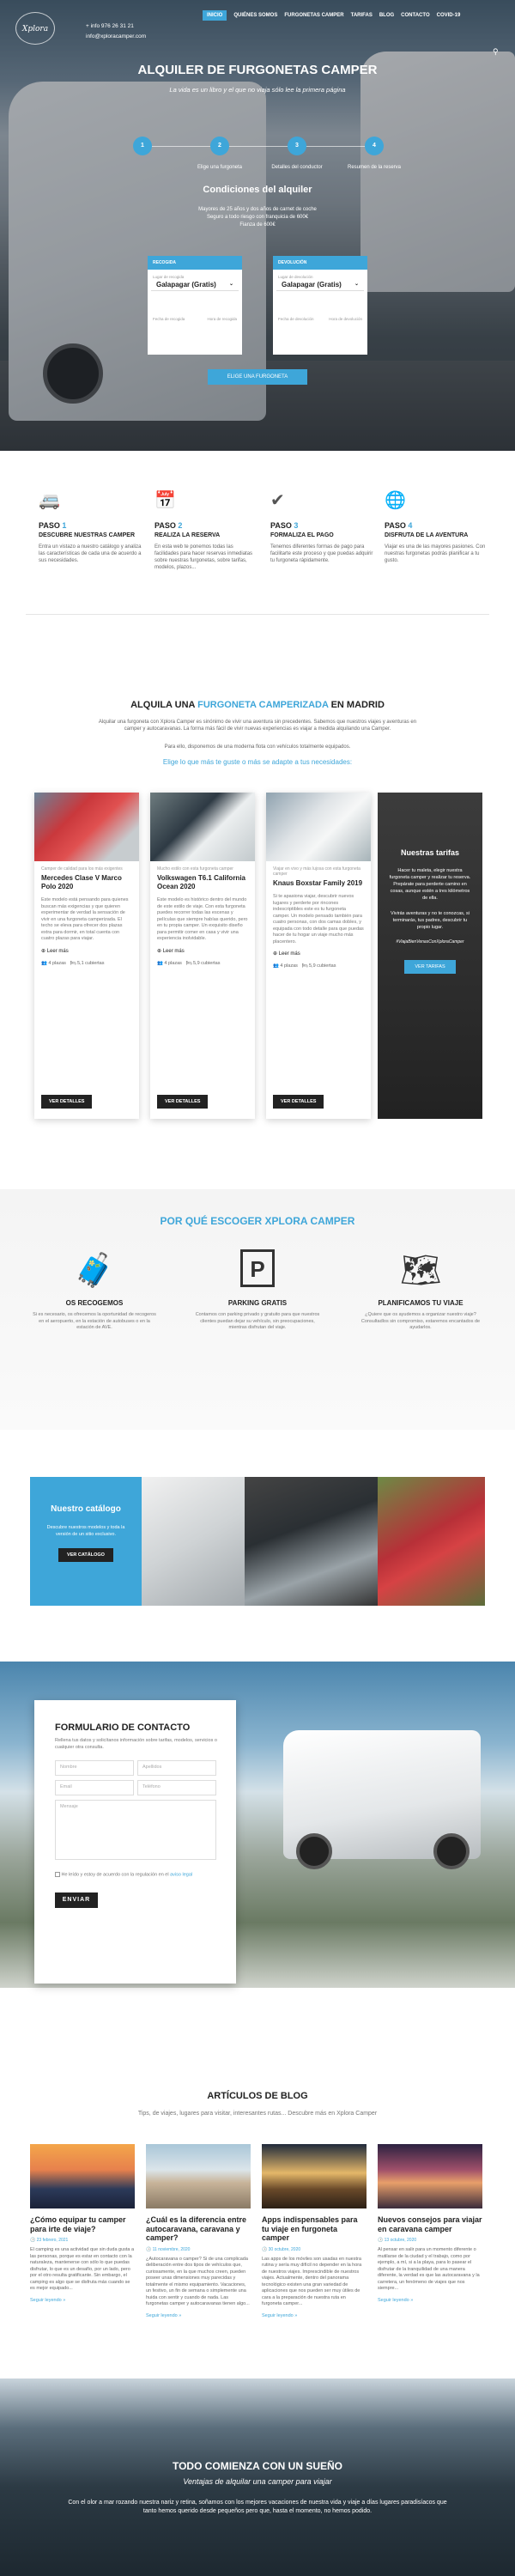  What do you see at coordinates (257, 146) in the screenshot?
I see `steps-line` at bounding box center [257, 146].